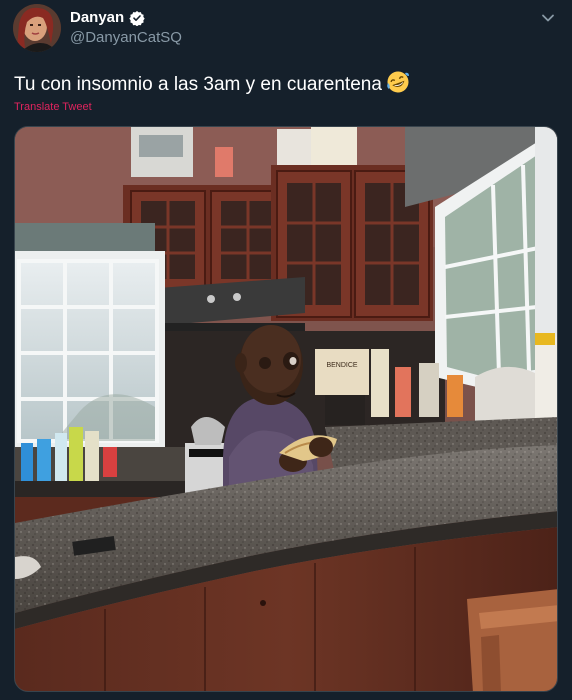  I want to click on sign-text: BENDICE, so click(341, 365).